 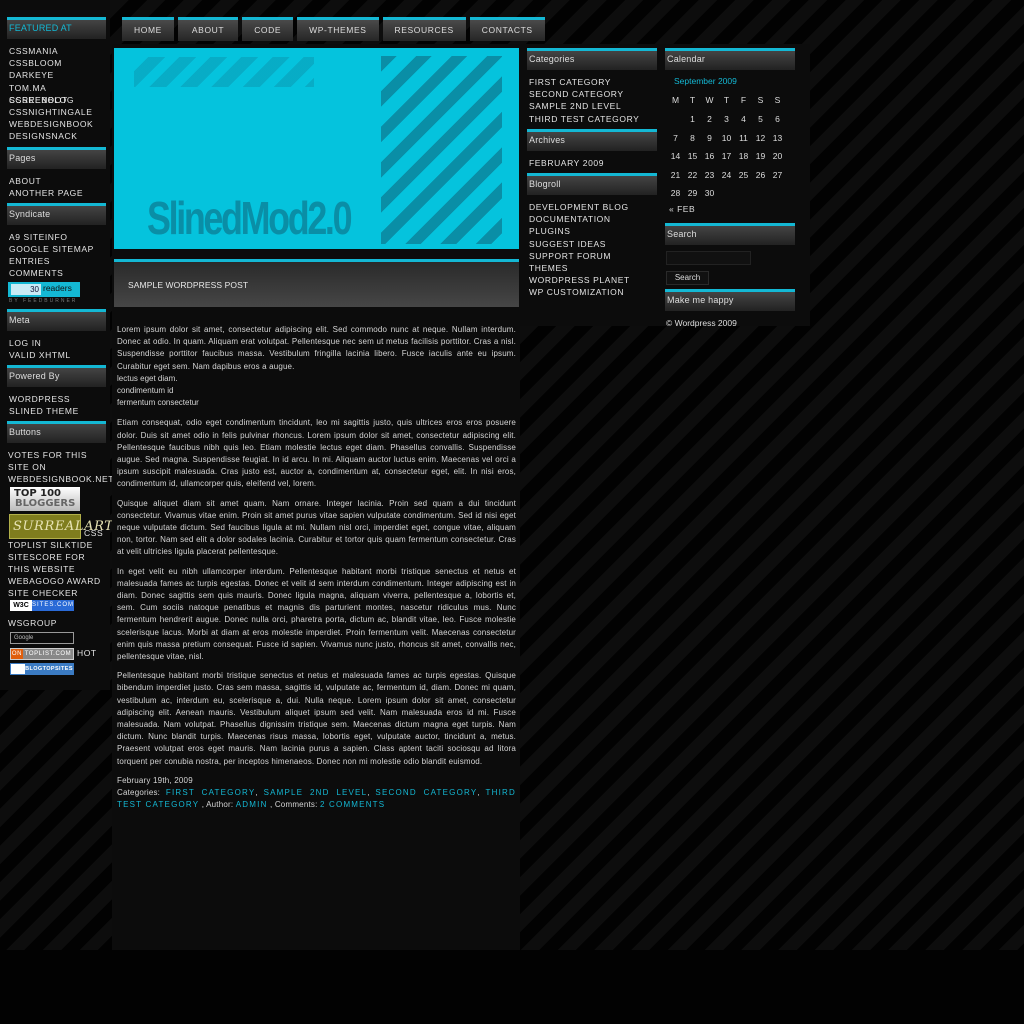 I want to click on featured-link: CSSREBOOT, so click(x=57, y=100).